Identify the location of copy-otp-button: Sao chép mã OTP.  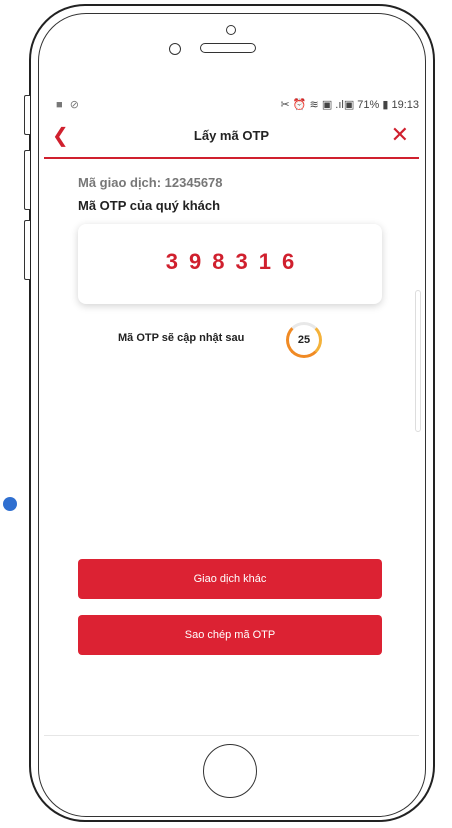
(230, 635).